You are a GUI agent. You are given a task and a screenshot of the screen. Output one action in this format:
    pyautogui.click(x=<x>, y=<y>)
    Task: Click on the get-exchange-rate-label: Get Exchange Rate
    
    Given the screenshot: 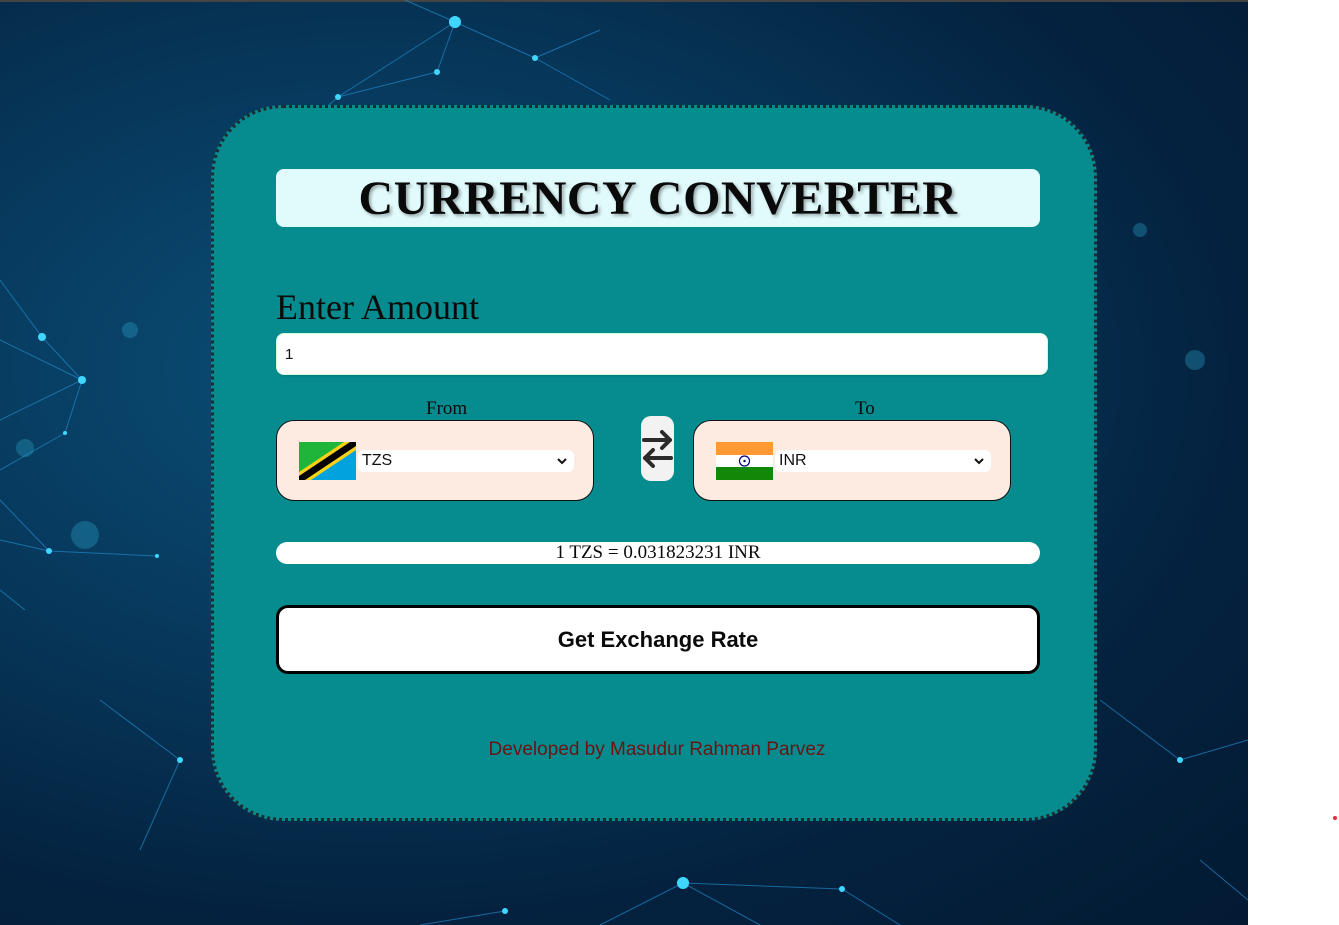 What is the action you would take?
    pyautogui.click(x=658, y=639)
    